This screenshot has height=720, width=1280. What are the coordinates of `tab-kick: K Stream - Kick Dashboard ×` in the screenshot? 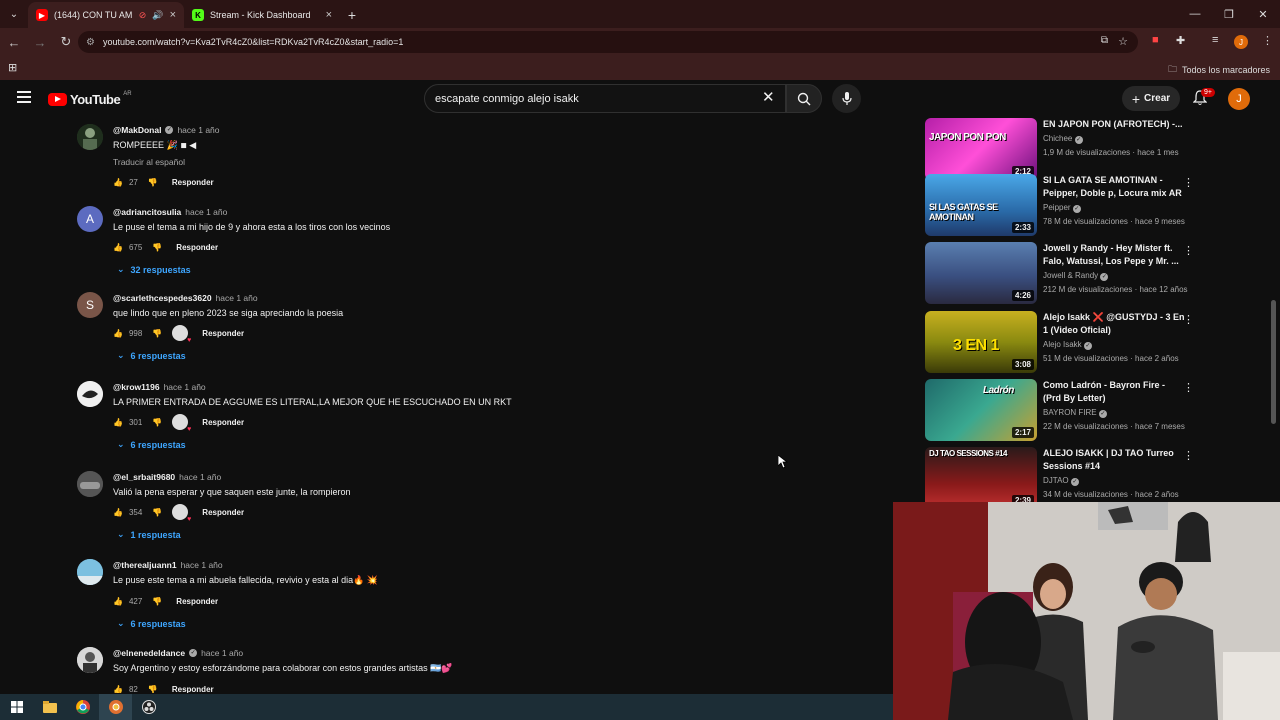 It's located at (262, 15).